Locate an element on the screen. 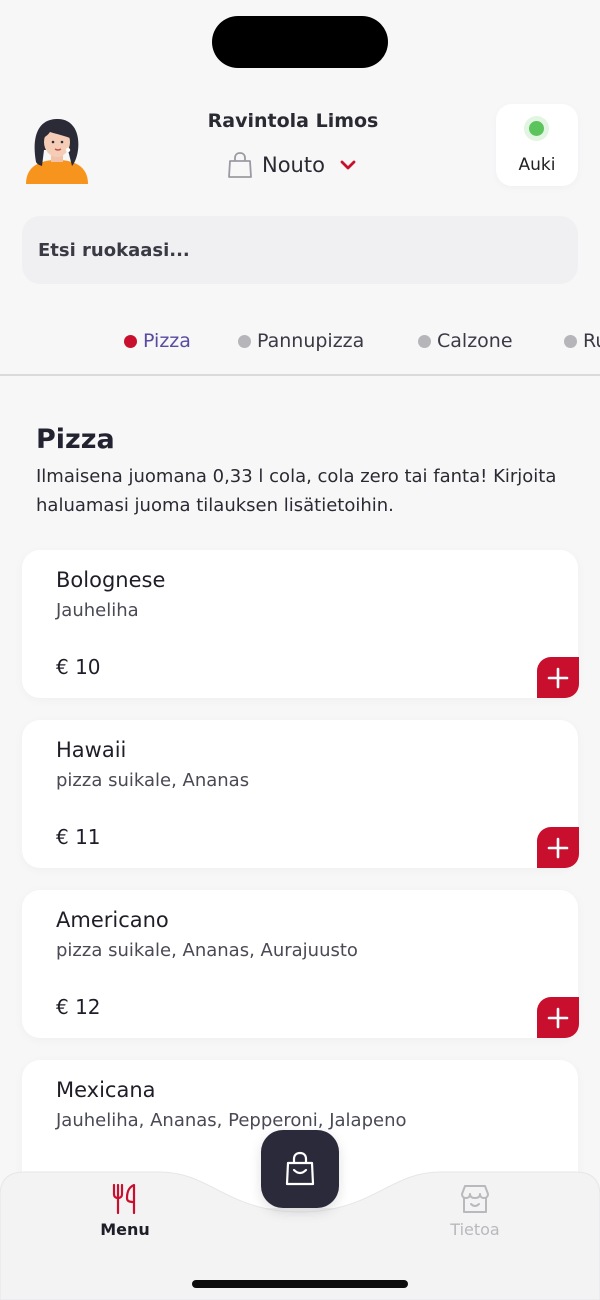 This screenshot has width=600, height=1300. nav-menu-label: Menu is located at coordinates (125, 1229).